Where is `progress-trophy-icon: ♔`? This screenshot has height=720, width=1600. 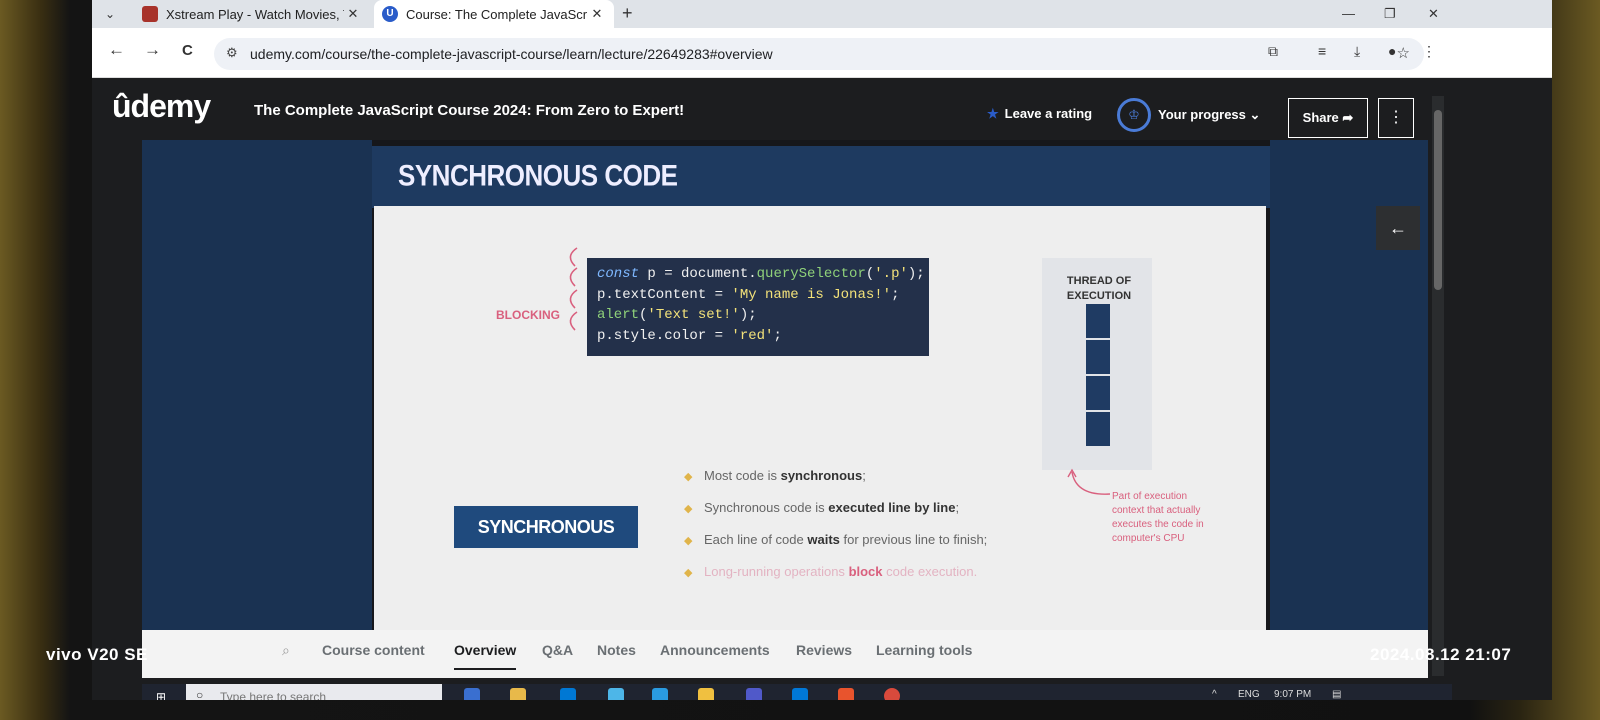
progress-trophy-icon: ♔ is located at coordinates (1134, 115).